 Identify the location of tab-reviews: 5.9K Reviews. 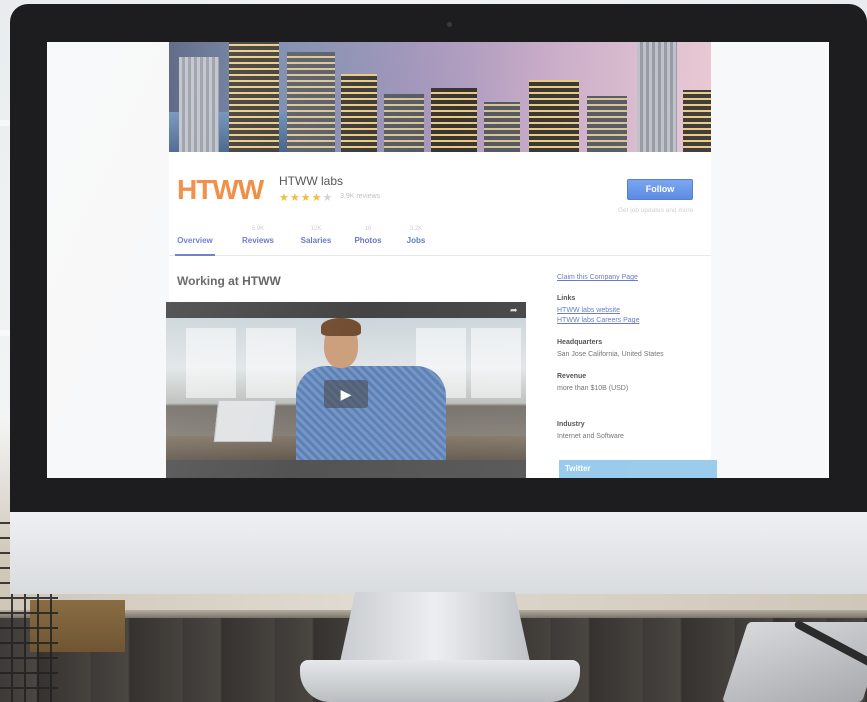
(258, 235).